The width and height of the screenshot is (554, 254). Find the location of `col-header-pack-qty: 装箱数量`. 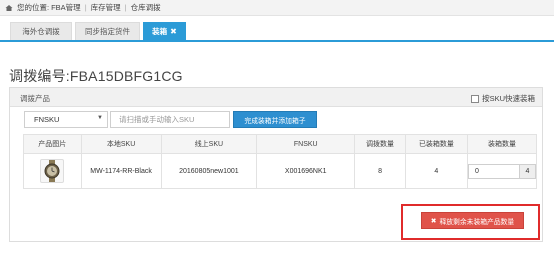

col-header-pack-qty: 装箱数量 is located at coordinates (502, 144).